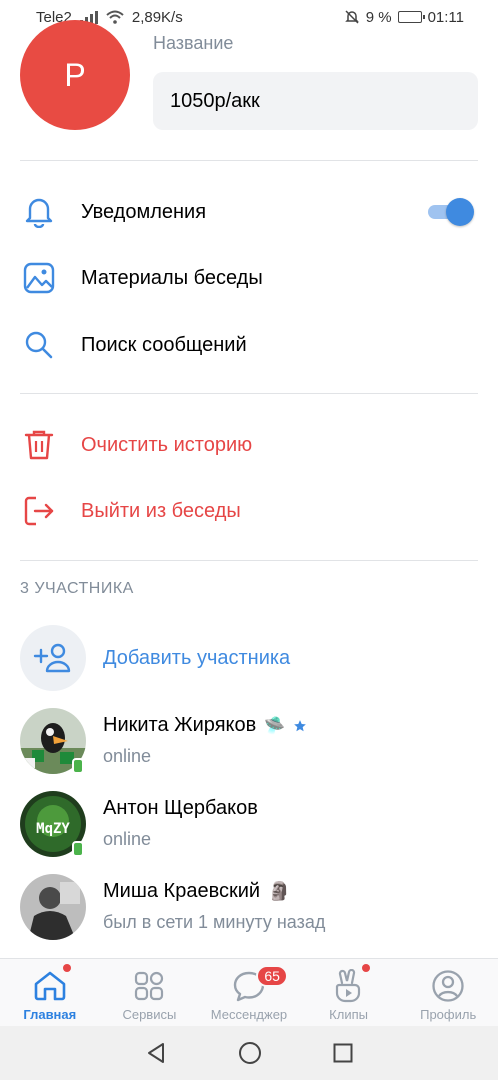  Describe the element at coordinates (180, 725) in the screenshot. I see `member-name: Никита Жиряков` at that location.